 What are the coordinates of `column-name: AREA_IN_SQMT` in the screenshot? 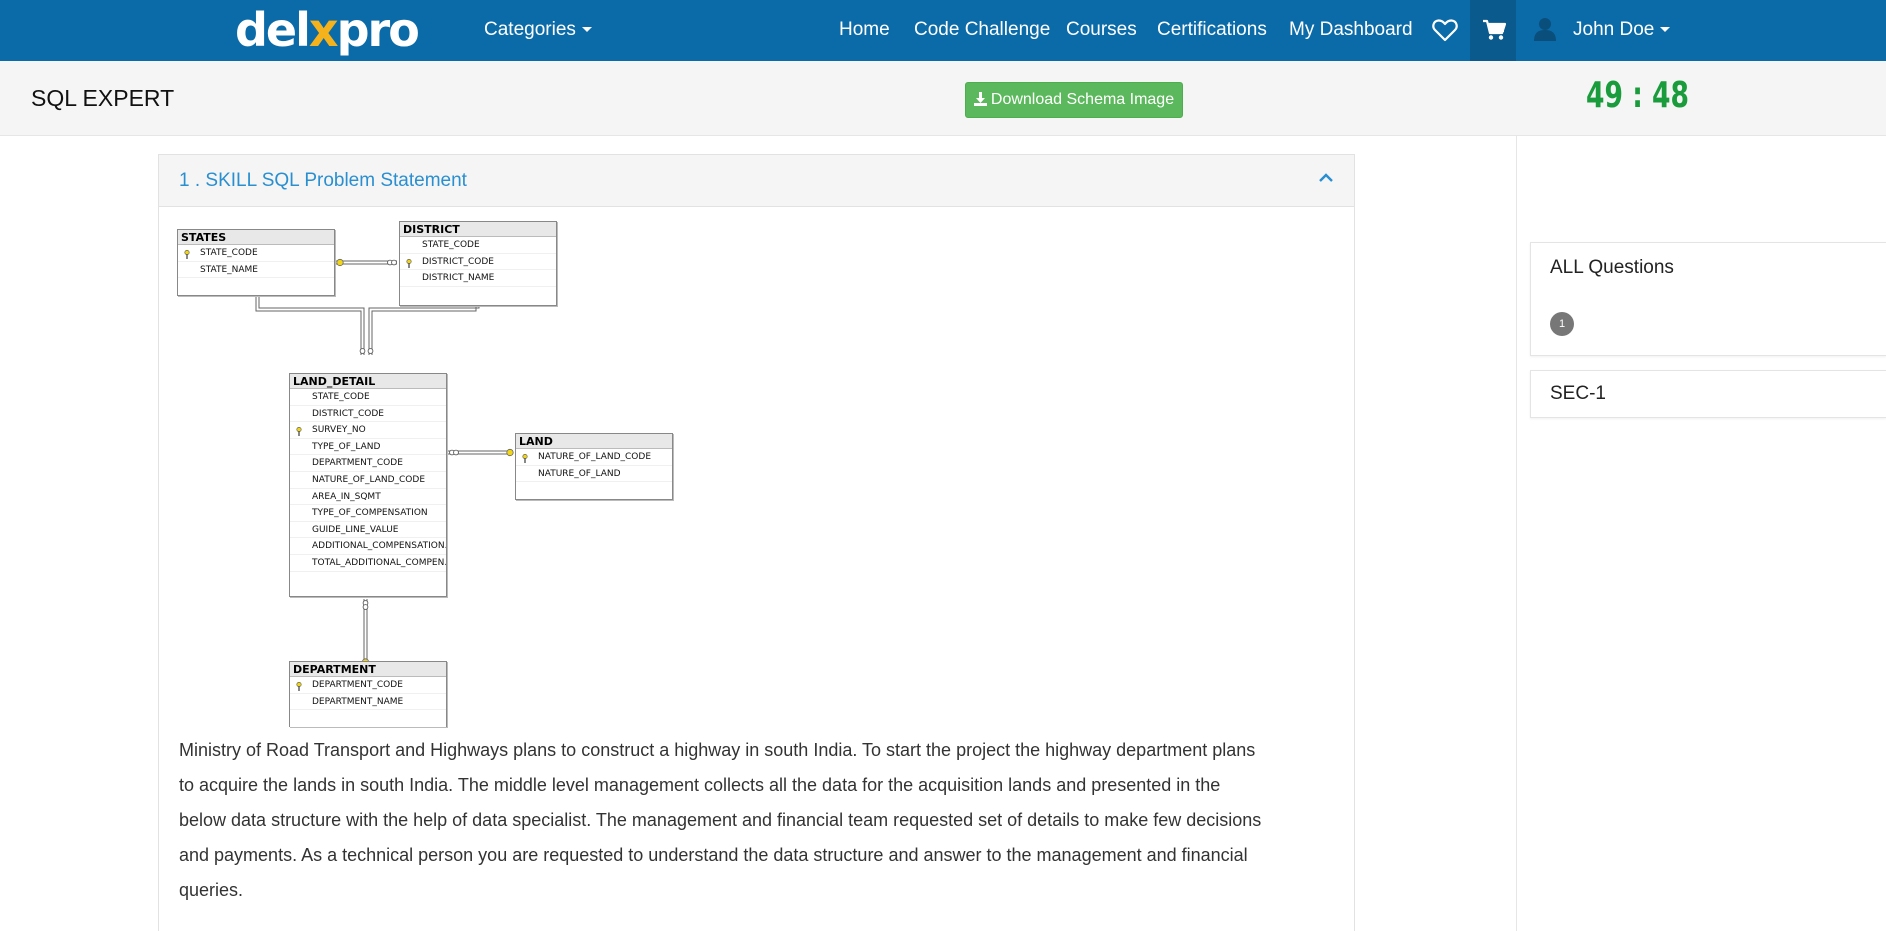 It's located at (346, 496).